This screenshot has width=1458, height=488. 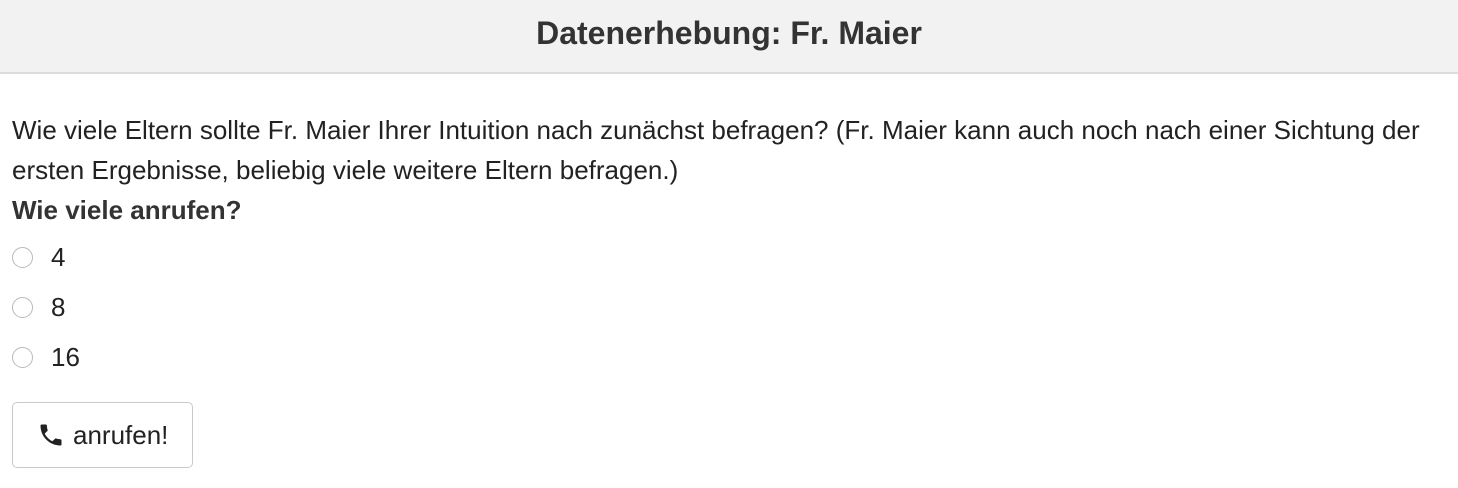 I want to click on radio-option-8: 8, so click(x=735, y=307).